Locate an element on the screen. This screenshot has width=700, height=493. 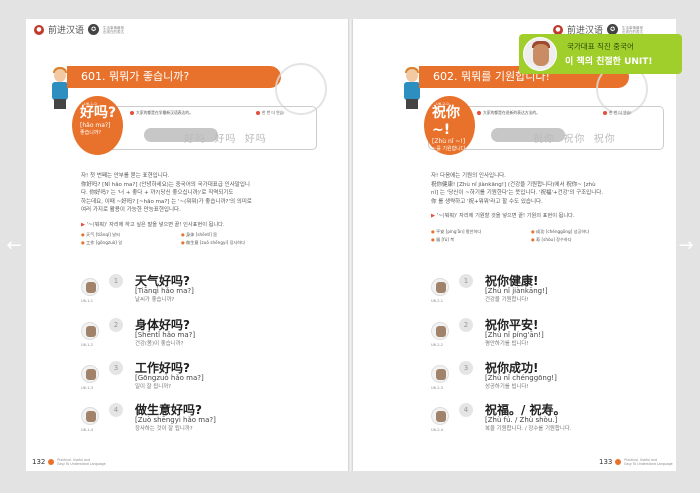
item-code: U6-2-3 is located at coordinates (437, 388).